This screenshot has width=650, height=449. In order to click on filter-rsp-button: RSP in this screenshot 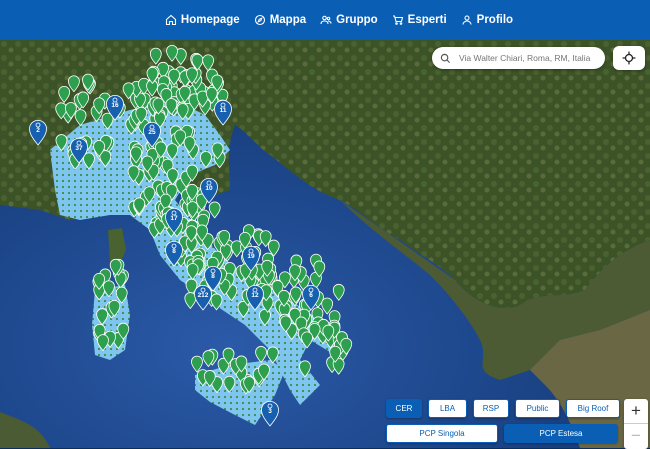, I will do `click(491, 408)`.